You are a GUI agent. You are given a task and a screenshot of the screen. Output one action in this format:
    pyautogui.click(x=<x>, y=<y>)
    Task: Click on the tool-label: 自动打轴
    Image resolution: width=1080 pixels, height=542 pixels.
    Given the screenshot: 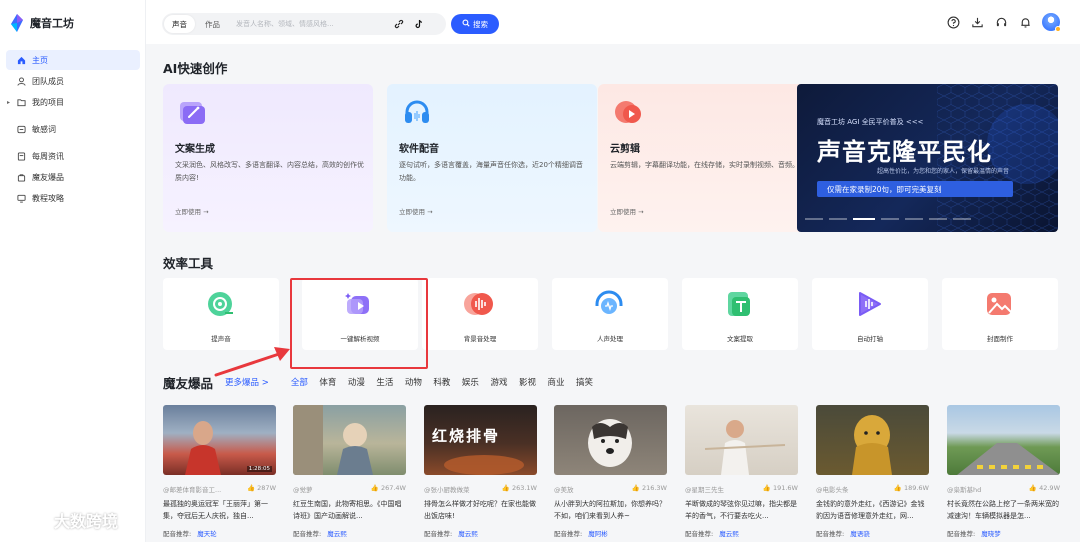 What is the action you would take?
    pyautogui.click(x=870, y=339)
    